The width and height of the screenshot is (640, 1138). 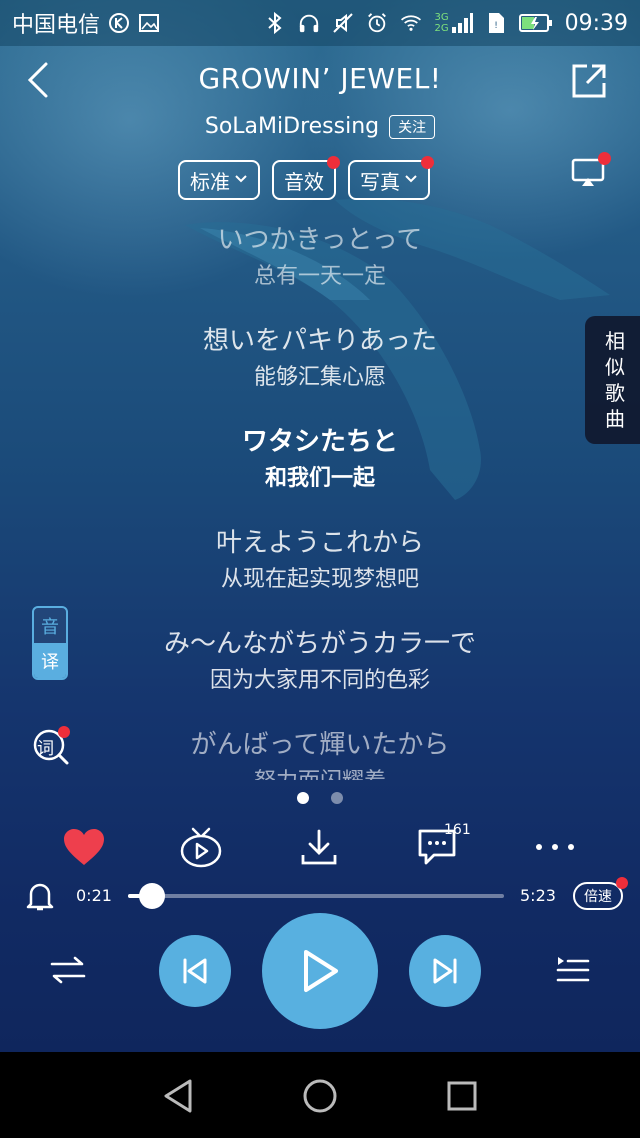 What do you see at coordinates (319, 341) in the screenshot?
I see `lyric-original: 想いをパキりあった` at bounding box center [319, 341].